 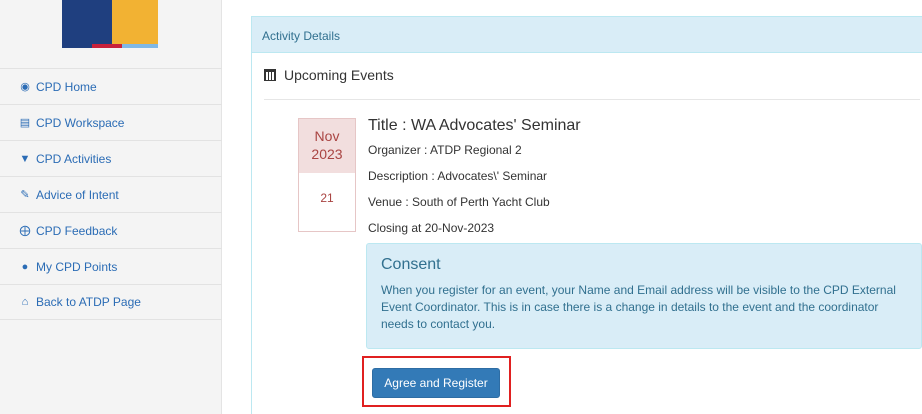 What do you see at coordinates (66, 86) in the screenshot?
I see `sidebar-item-label: CPD Home` at bounding box center [66, 86].